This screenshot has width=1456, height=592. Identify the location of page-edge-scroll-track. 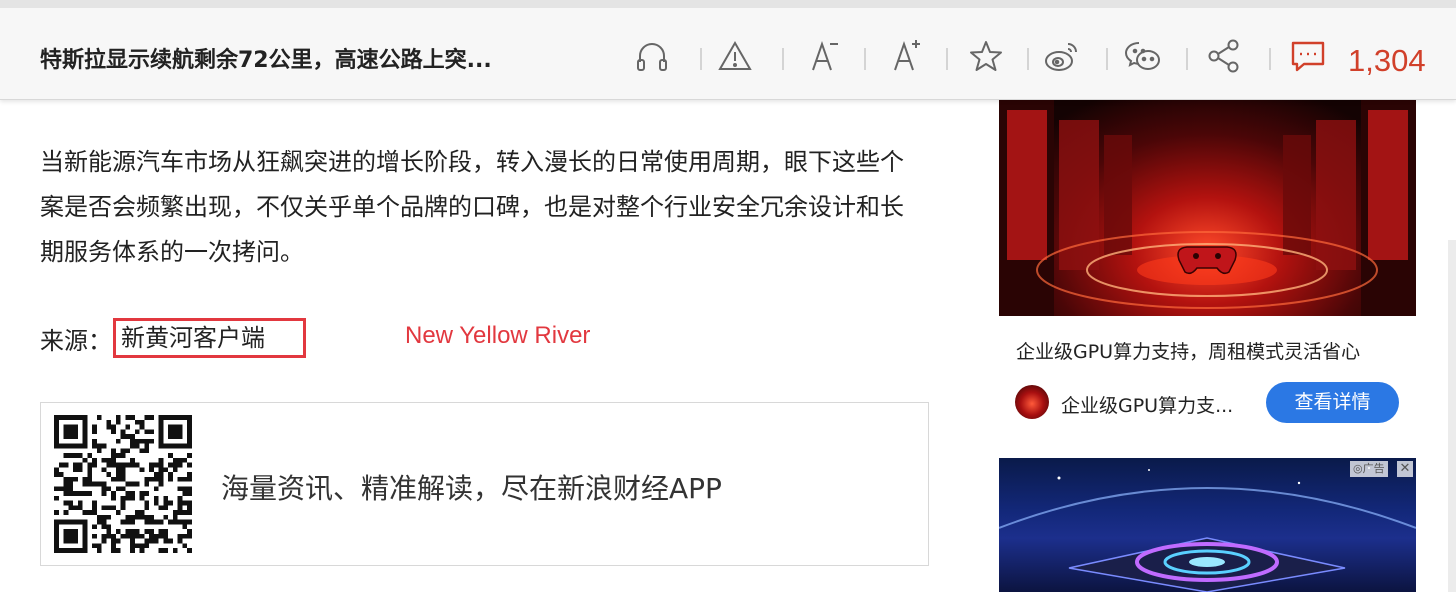
(1452, 416).